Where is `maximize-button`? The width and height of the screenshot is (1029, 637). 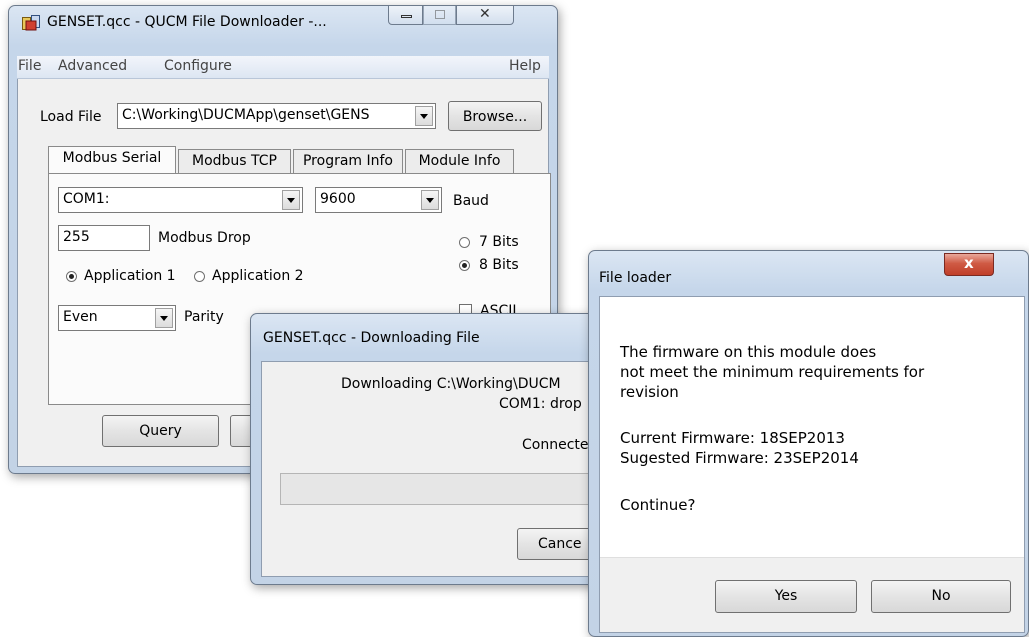
maximize-button is located at coordinates (439, 15).